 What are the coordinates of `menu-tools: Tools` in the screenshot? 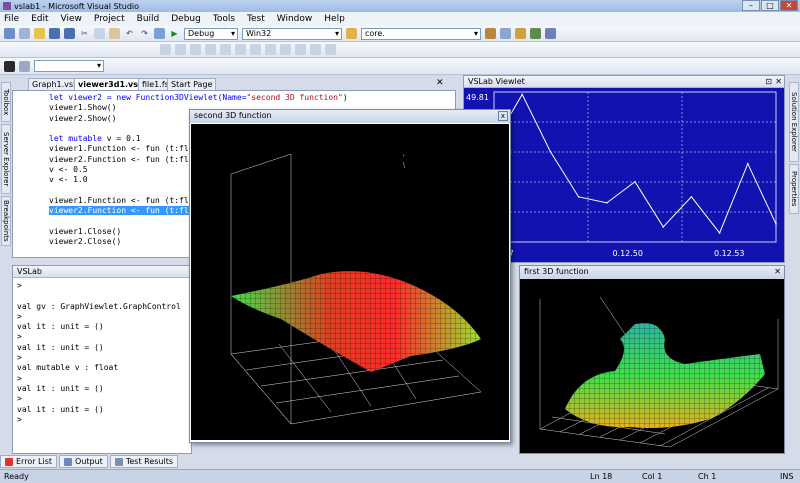 It's located at (224, 19).